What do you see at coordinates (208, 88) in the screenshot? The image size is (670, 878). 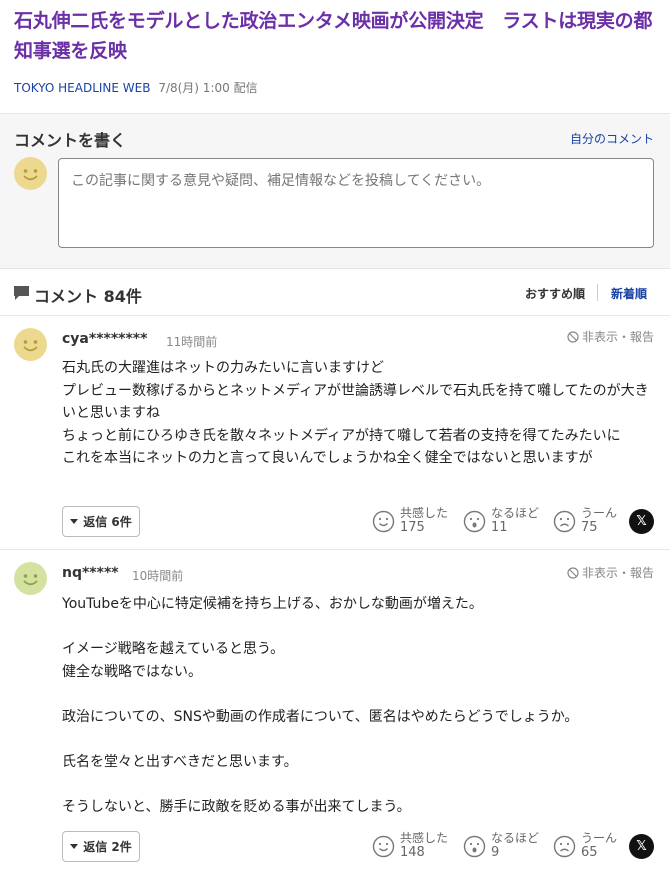 I see `publish-date: 7/8(月) 1:00 配信` at bounding box center [208, 88].